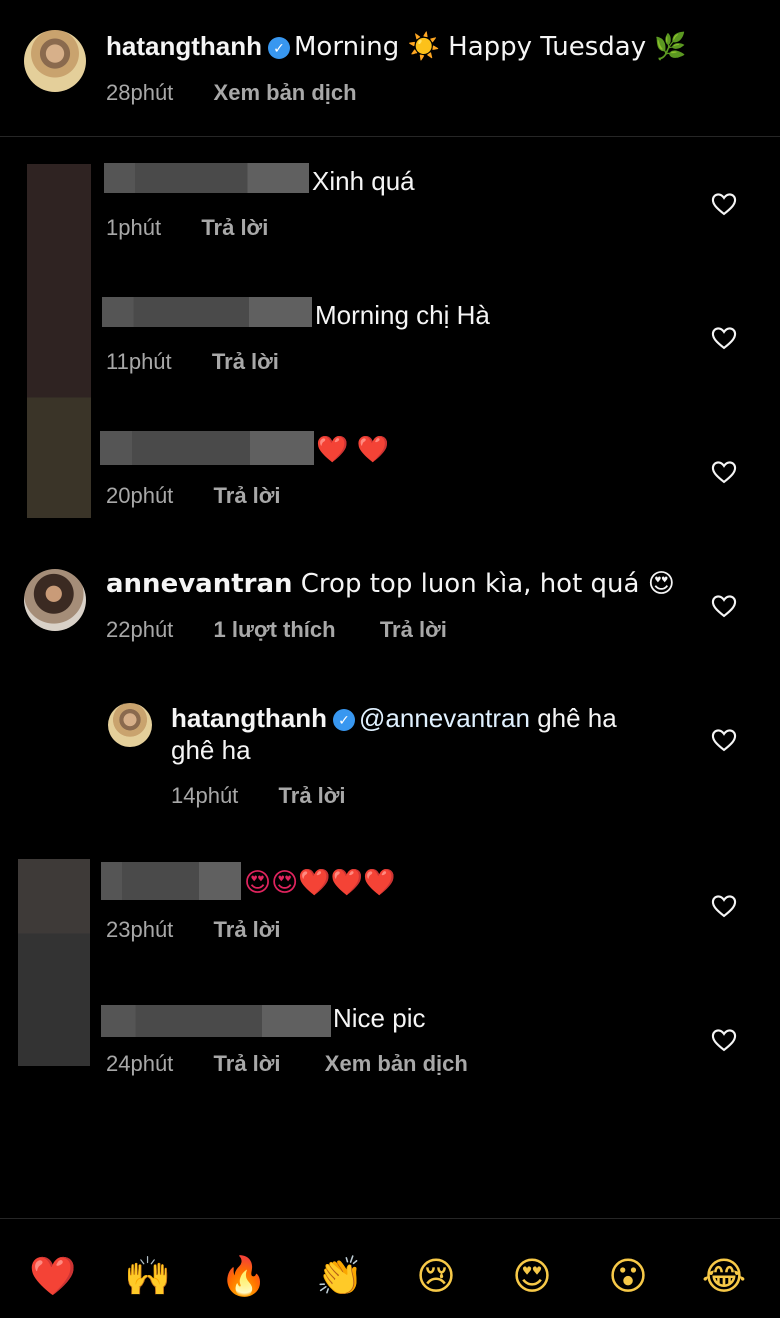  I want to click on comment-meta: 11phút Trả lời, so click(192, 362).